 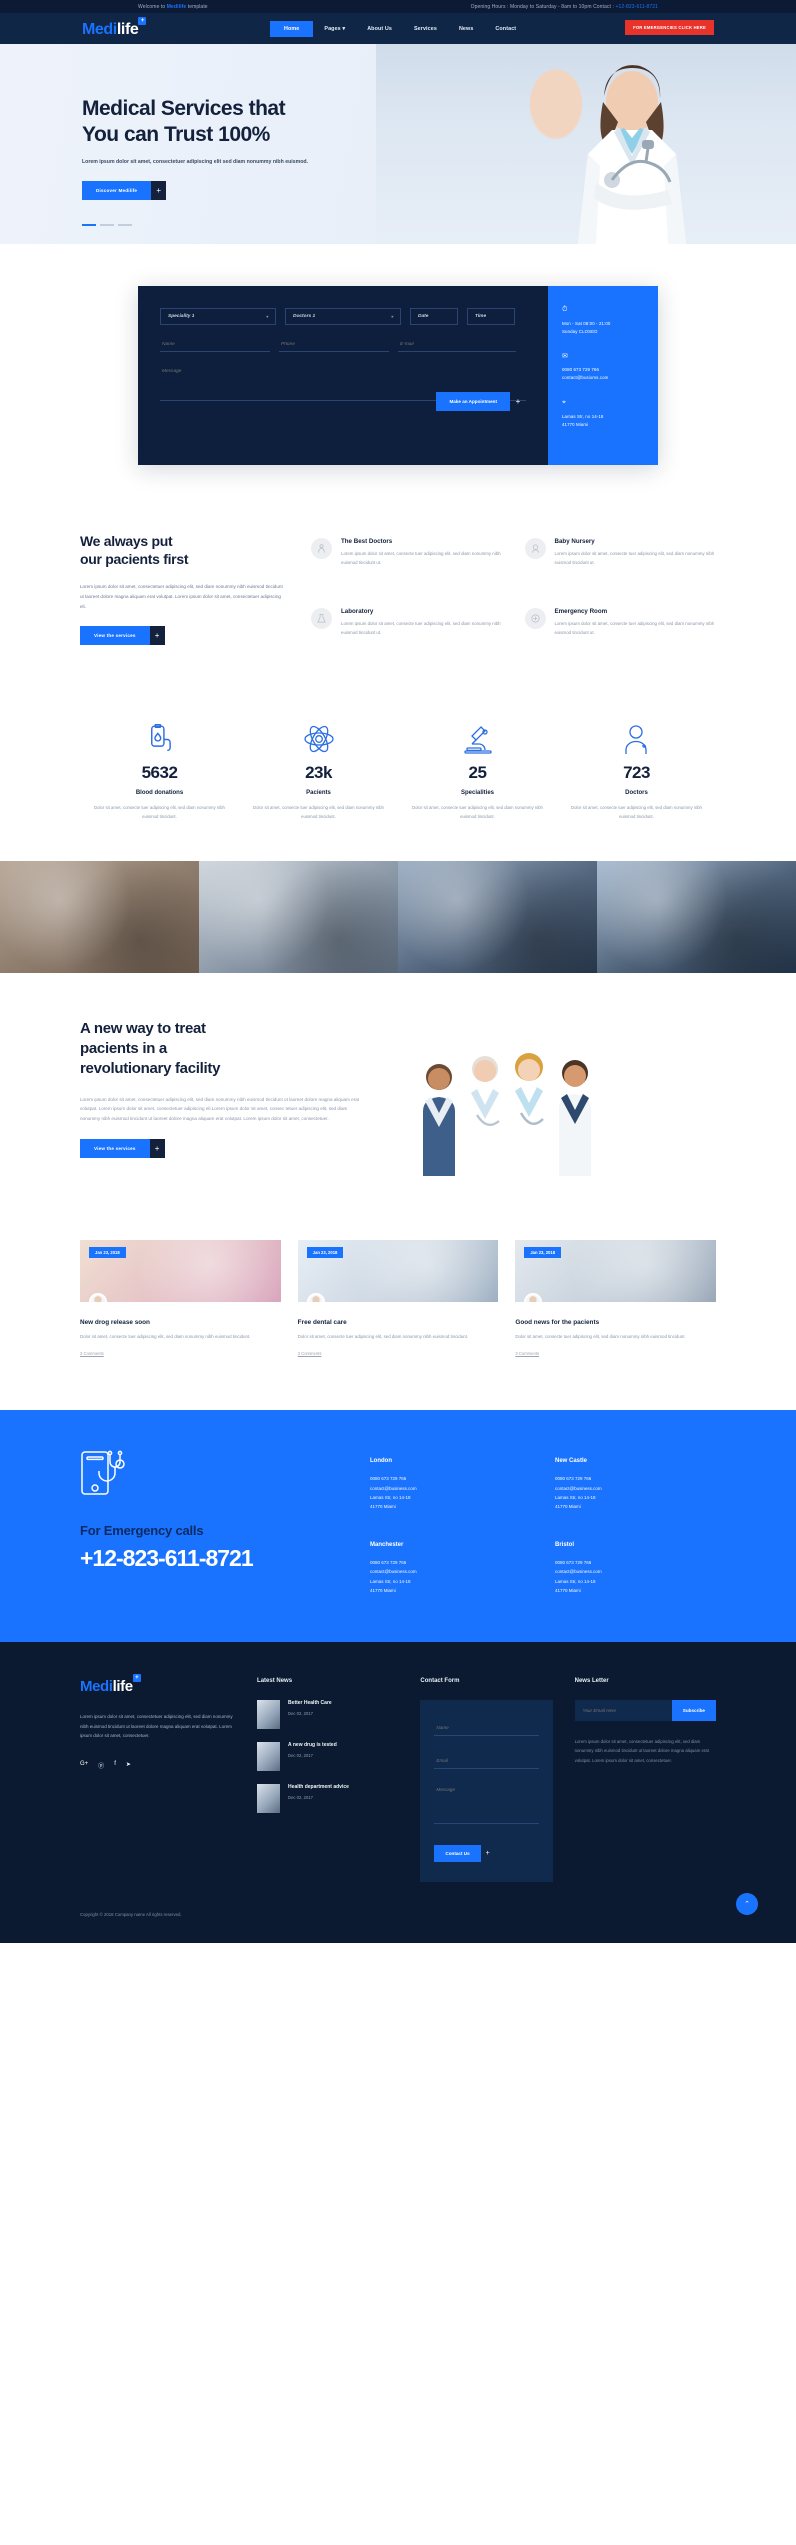 What do you see at coordinates (603, 370) in the screenshot?
I see `info-phone: 0080 673 729 766` at bounding box center [603, 370].